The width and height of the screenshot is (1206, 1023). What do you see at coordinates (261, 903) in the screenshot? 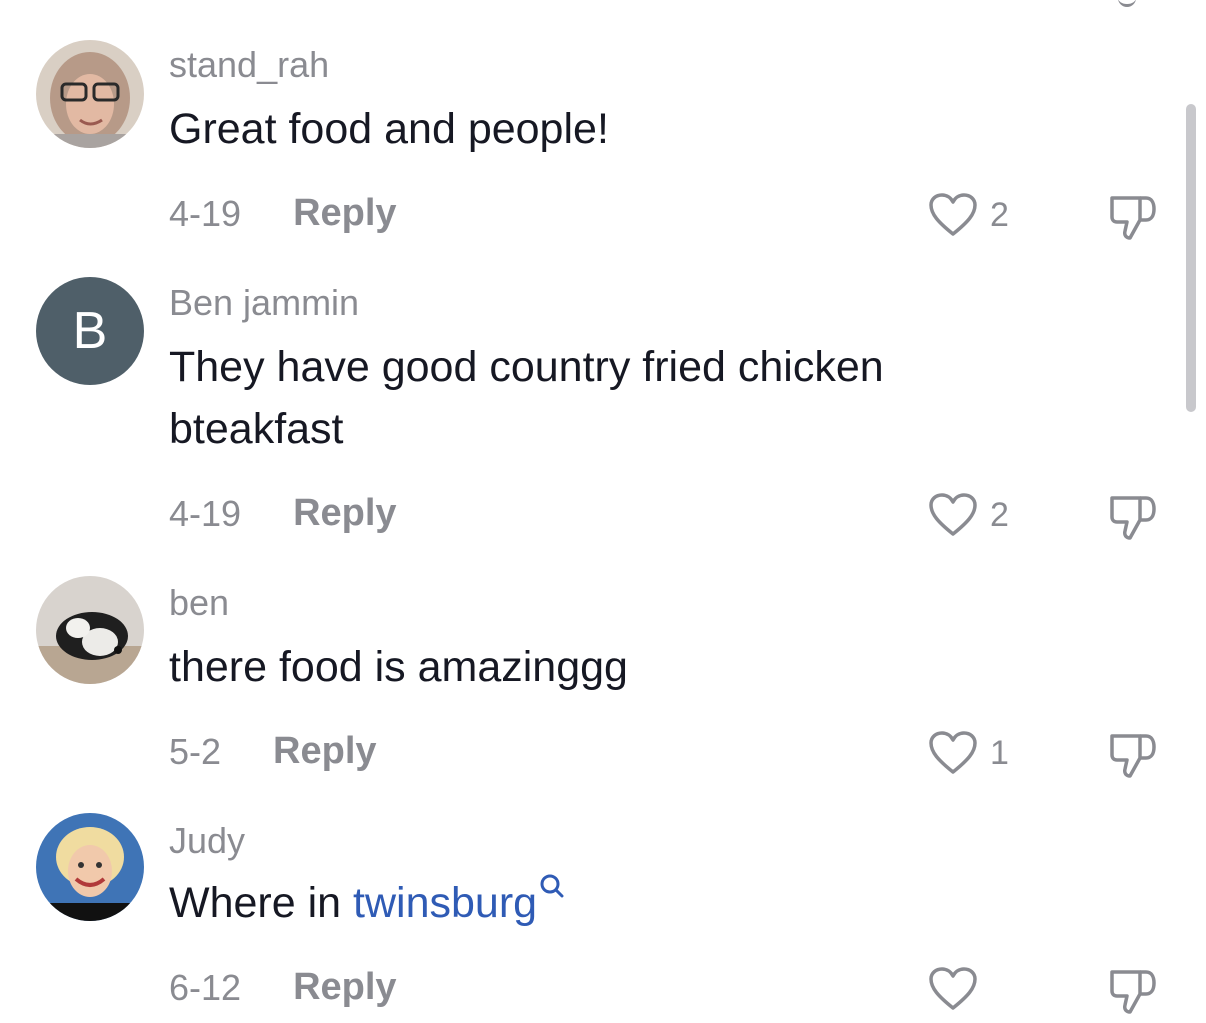
I see `comment-text-prefix: Where in` at bounding box center [261, 903].